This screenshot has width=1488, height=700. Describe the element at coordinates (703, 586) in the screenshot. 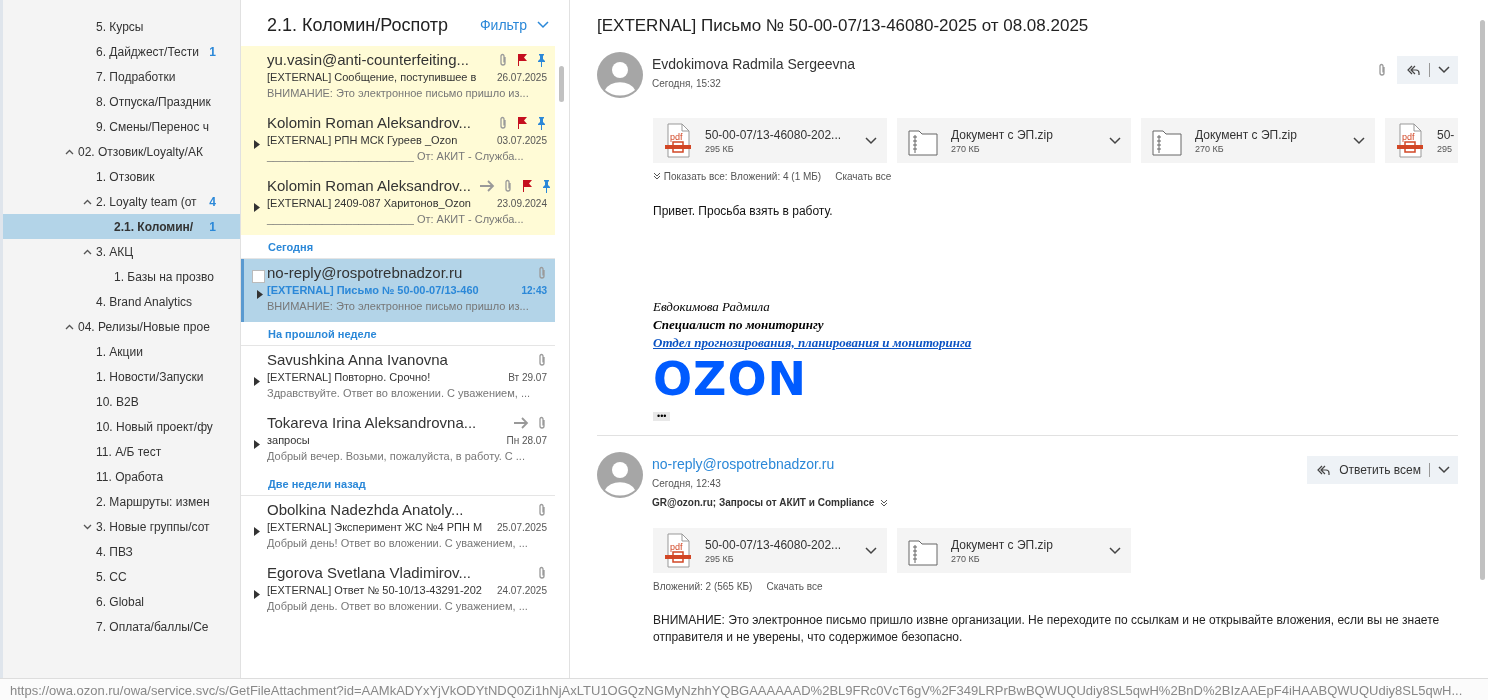

I see `attachments-summary: Вложений: 2 (565 КБ)` at that location.